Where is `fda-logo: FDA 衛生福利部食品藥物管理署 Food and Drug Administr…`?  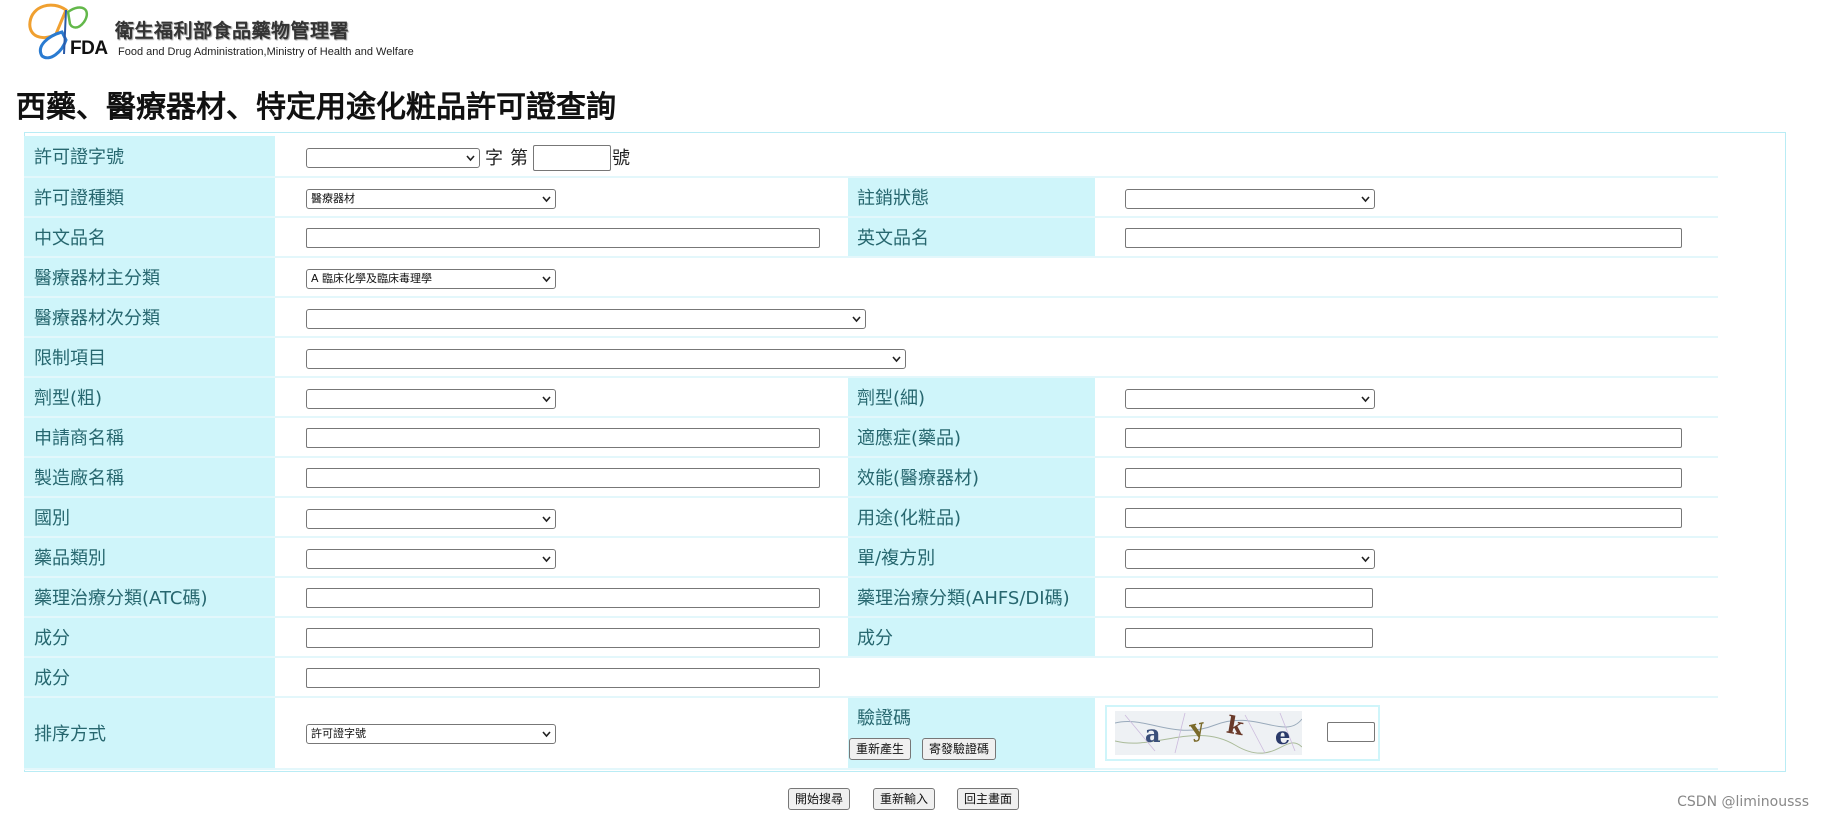 fda-logo: FDA 衛生福利部食品藥物管理署 Food and Drug Administr… is located at coordinates (232, 32).